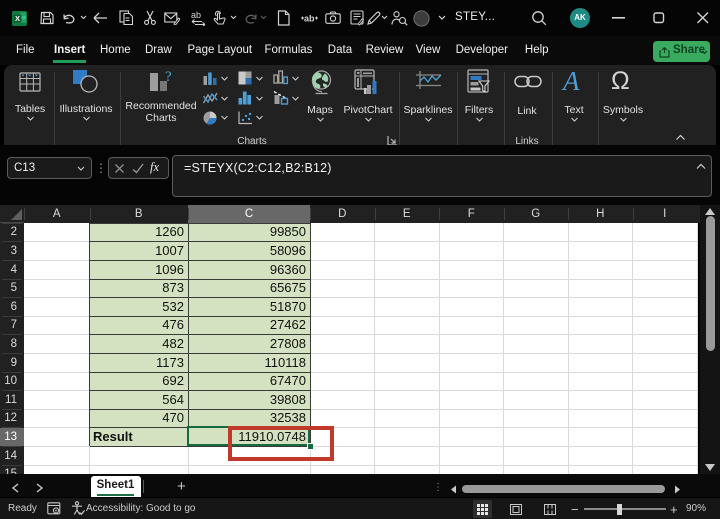  Describe the element at coordinates (17, 18) in the screenshot. I see `svg-text: X` at that location.